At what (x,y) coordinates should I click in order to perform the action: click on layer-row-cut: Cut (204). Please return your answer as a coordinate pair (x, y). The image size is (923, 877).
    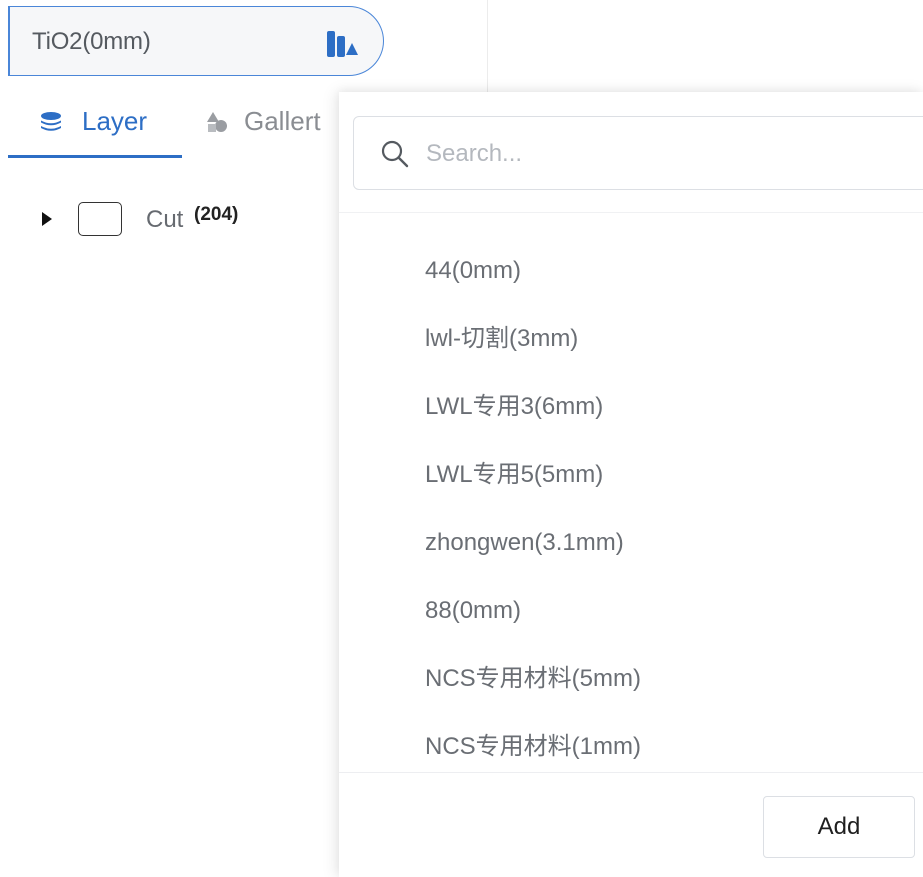
    Looking at the image, I should click on (181, 222).